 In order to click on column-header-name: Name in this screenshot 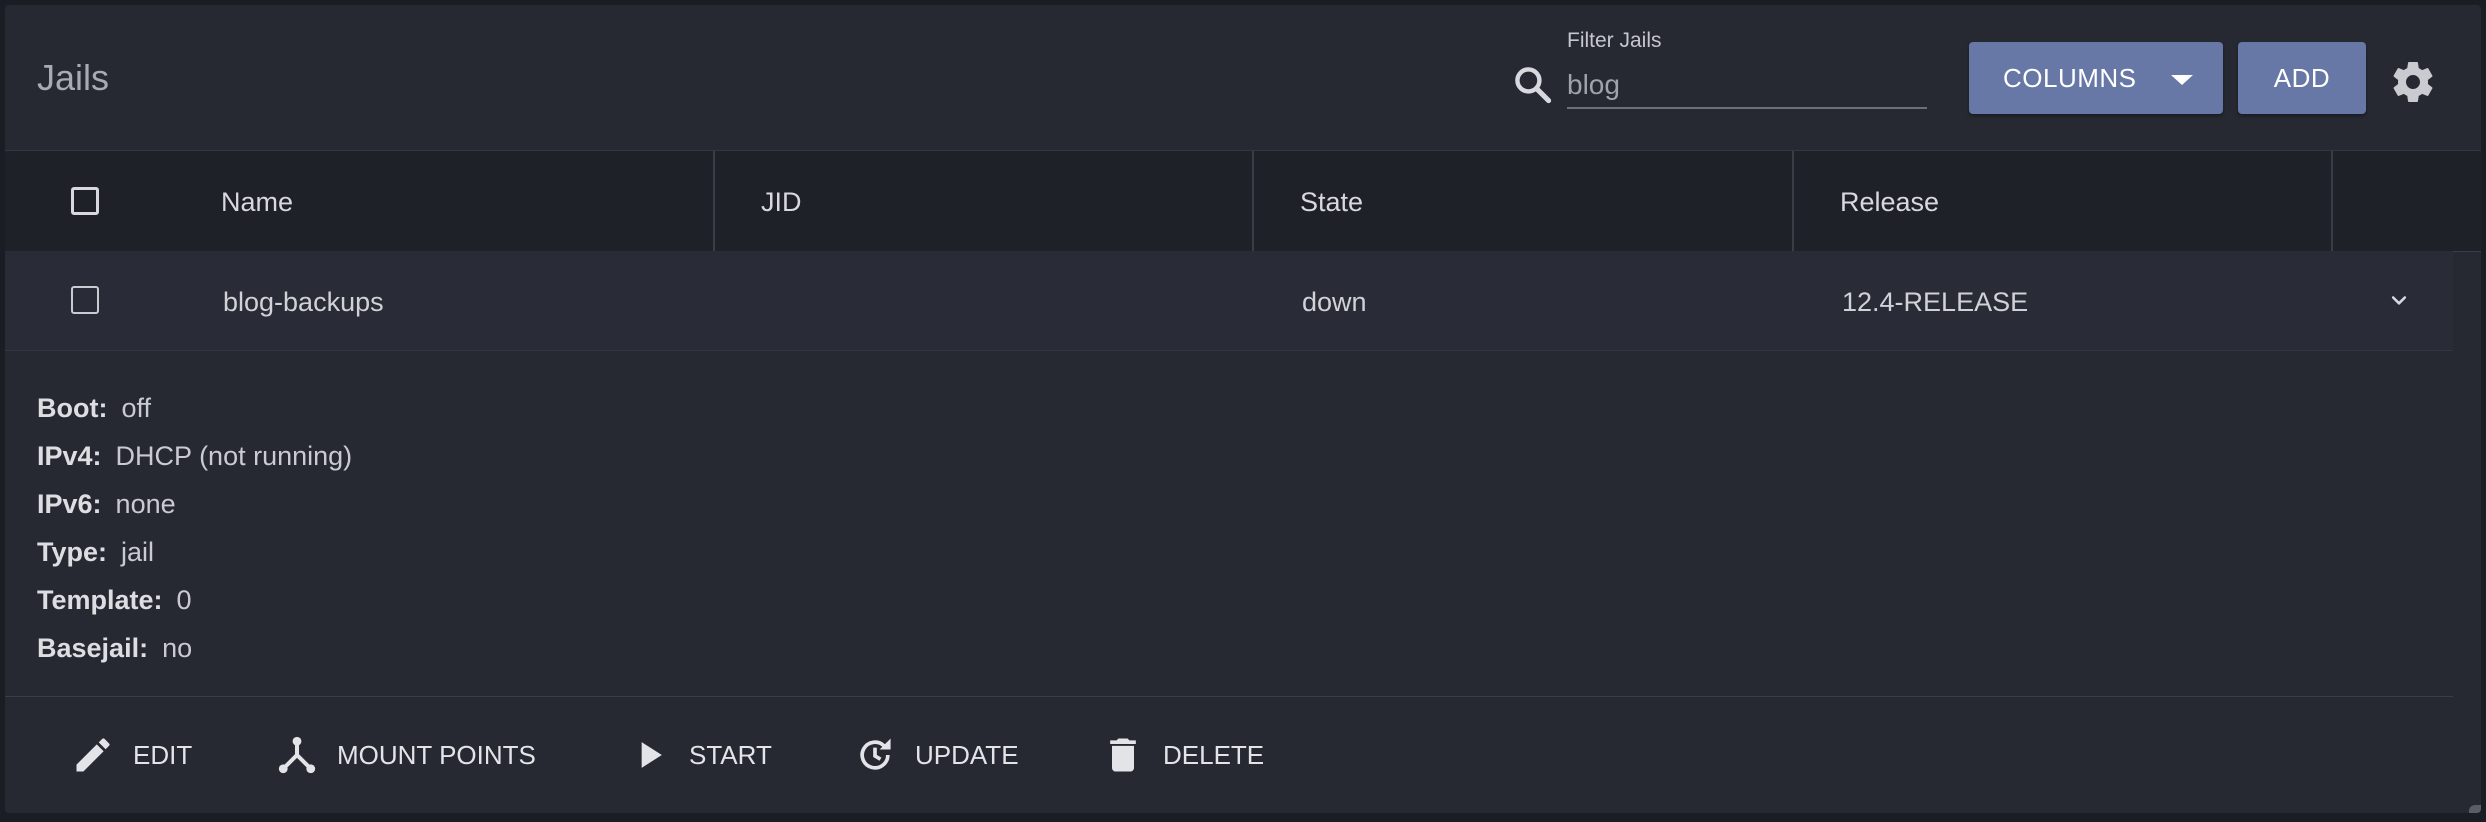, I will do `click(257, 202)`.